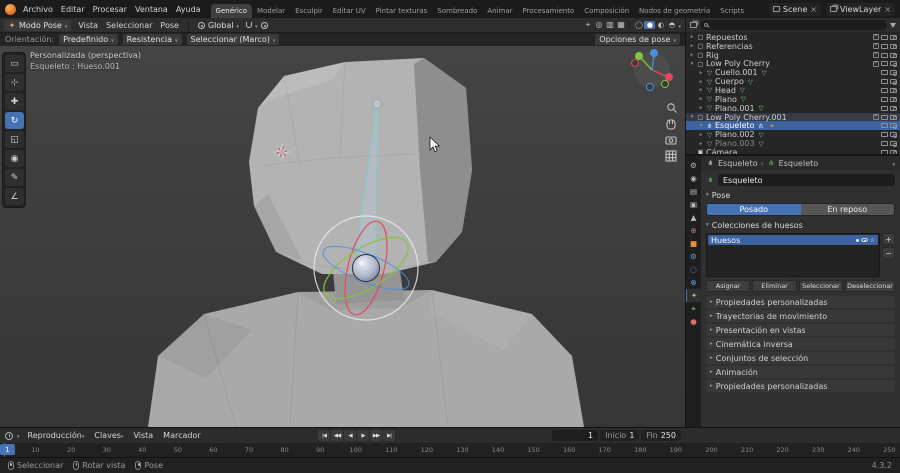  What do you see at coordinates (793, 255) in the screenshot?
I see `bone-collections-list: Huesos ☆ ⋯` at bounding box center [793, 255].